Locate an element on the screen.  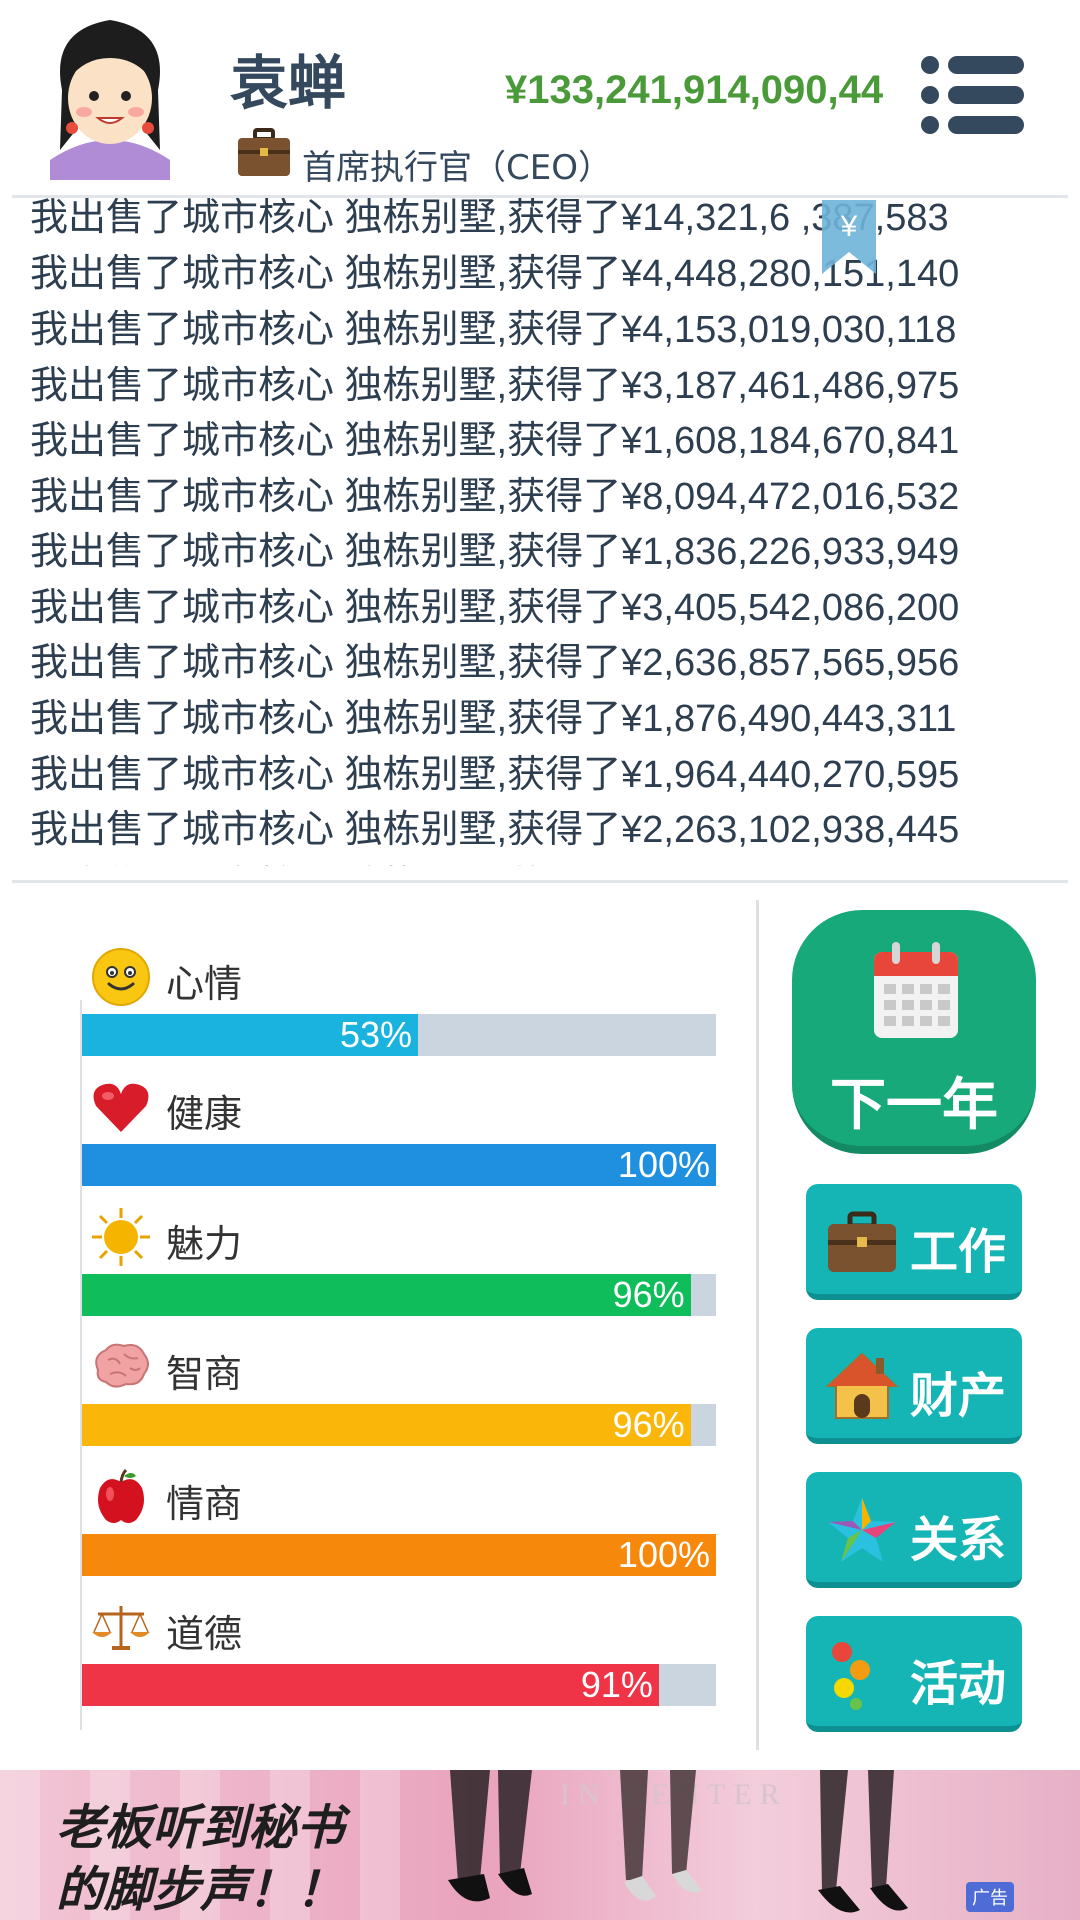
eq-bar: 100% is located at coordinates (399, 1555).